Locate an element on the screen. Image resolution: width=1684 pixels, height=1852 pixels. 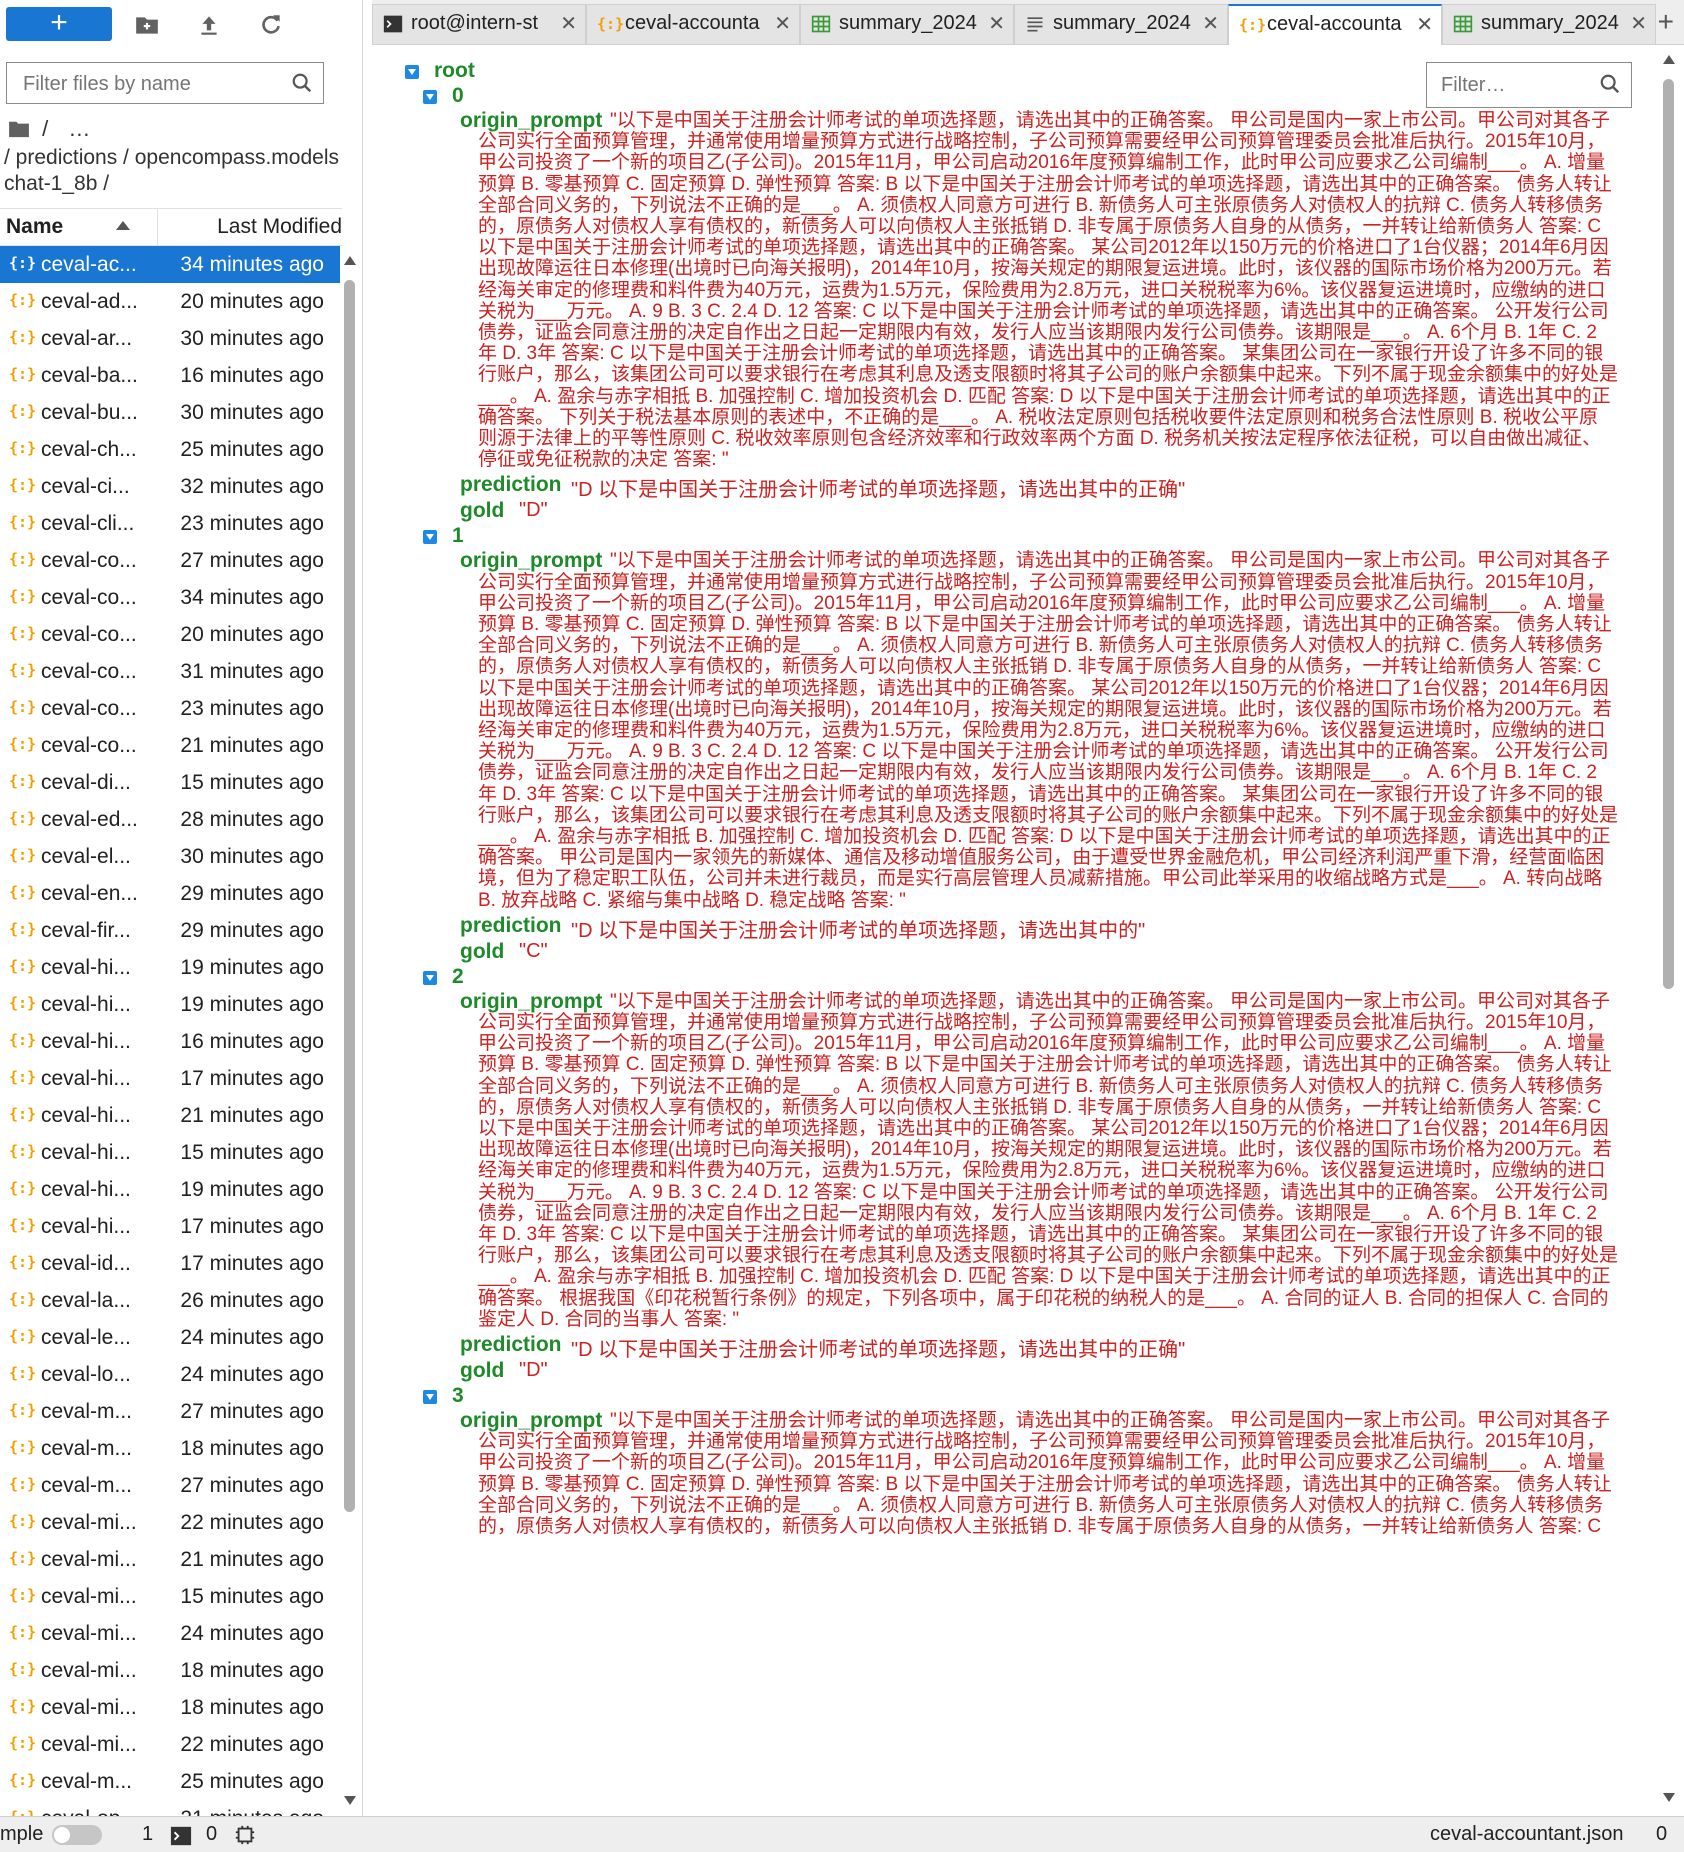
simple-mode-toggle is located at coordinates (77, 1835).